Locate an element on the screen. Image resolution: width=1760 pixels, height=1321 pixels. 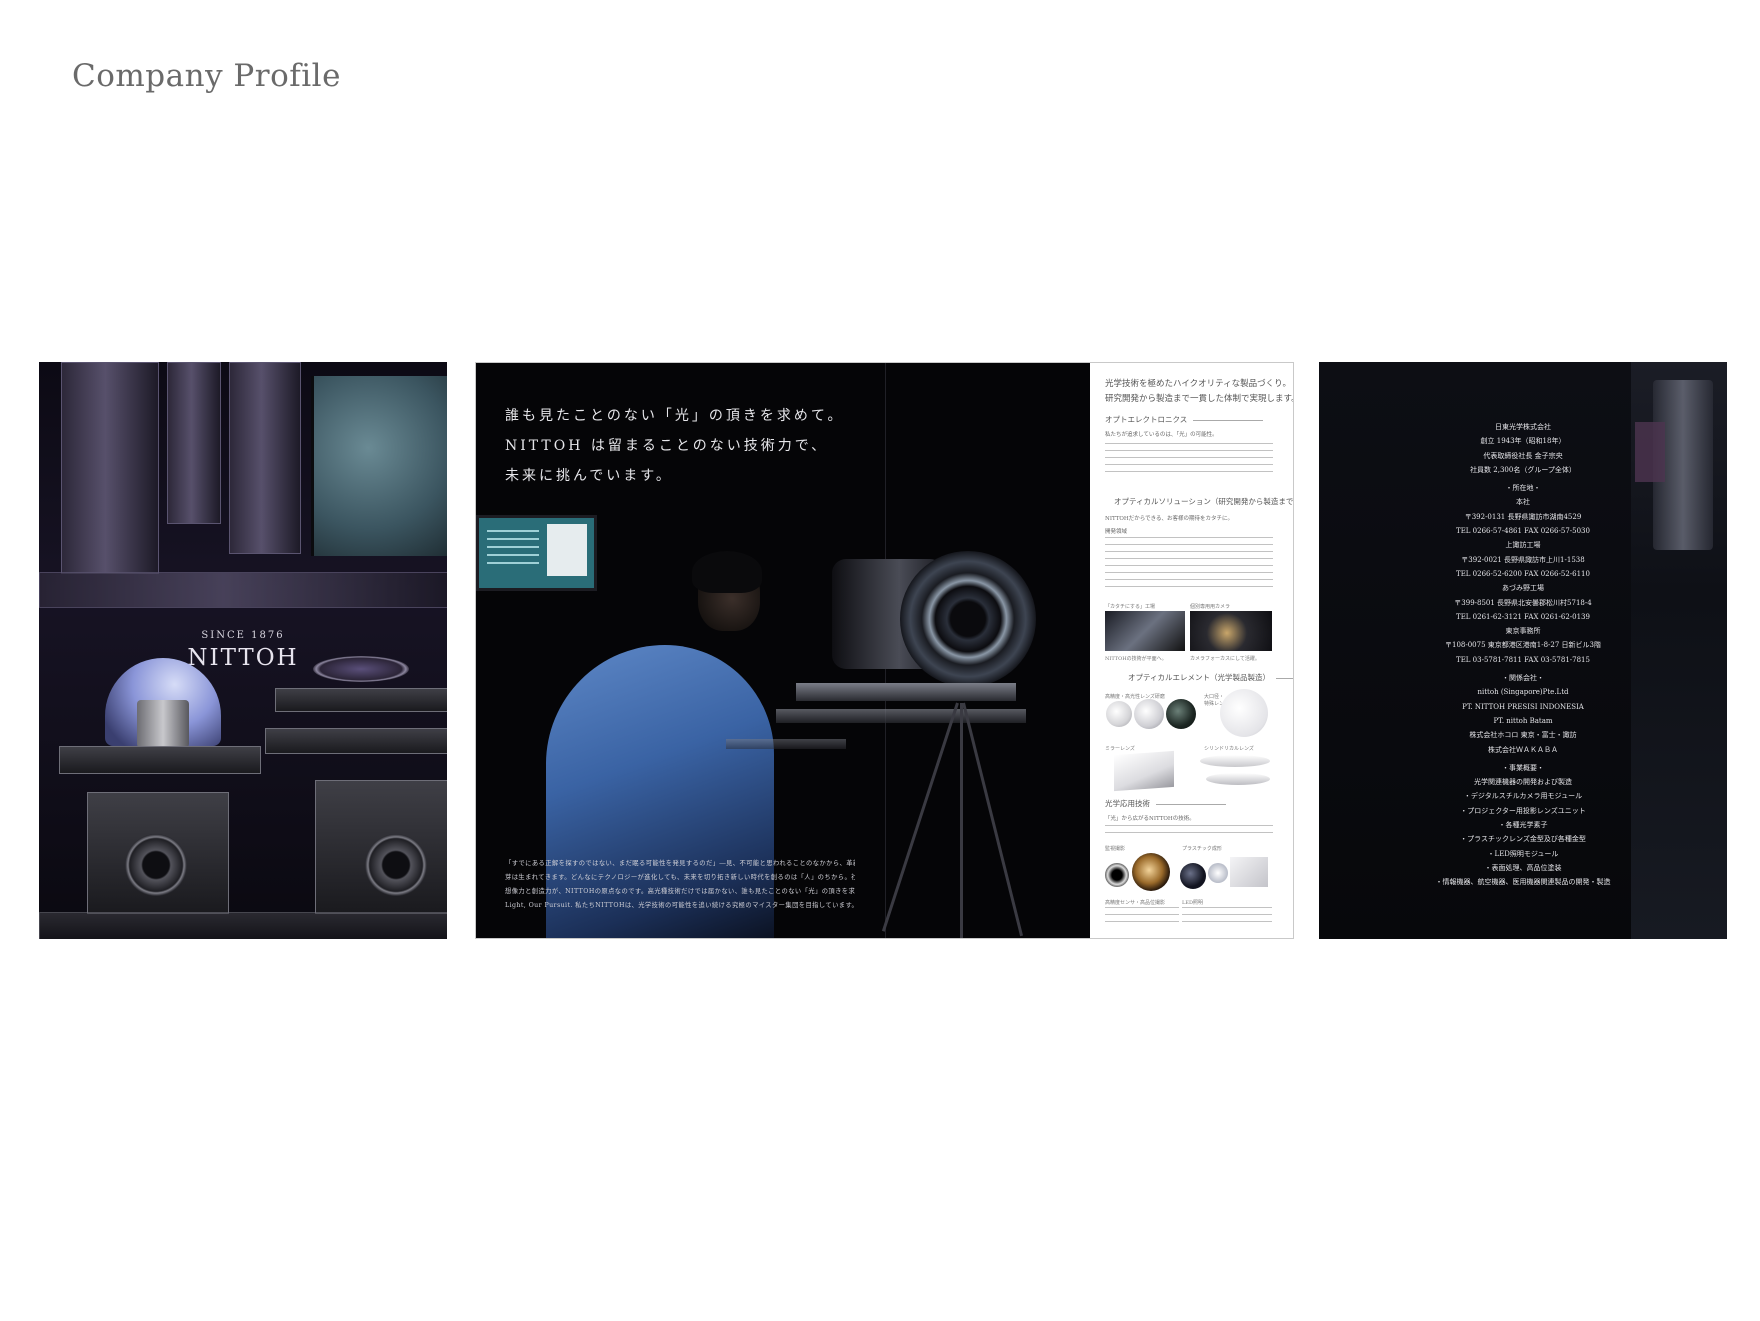
company-info-line: 〒392-0131 長野県諏訪市湖南4529 is located at coordinates (1523, 516).